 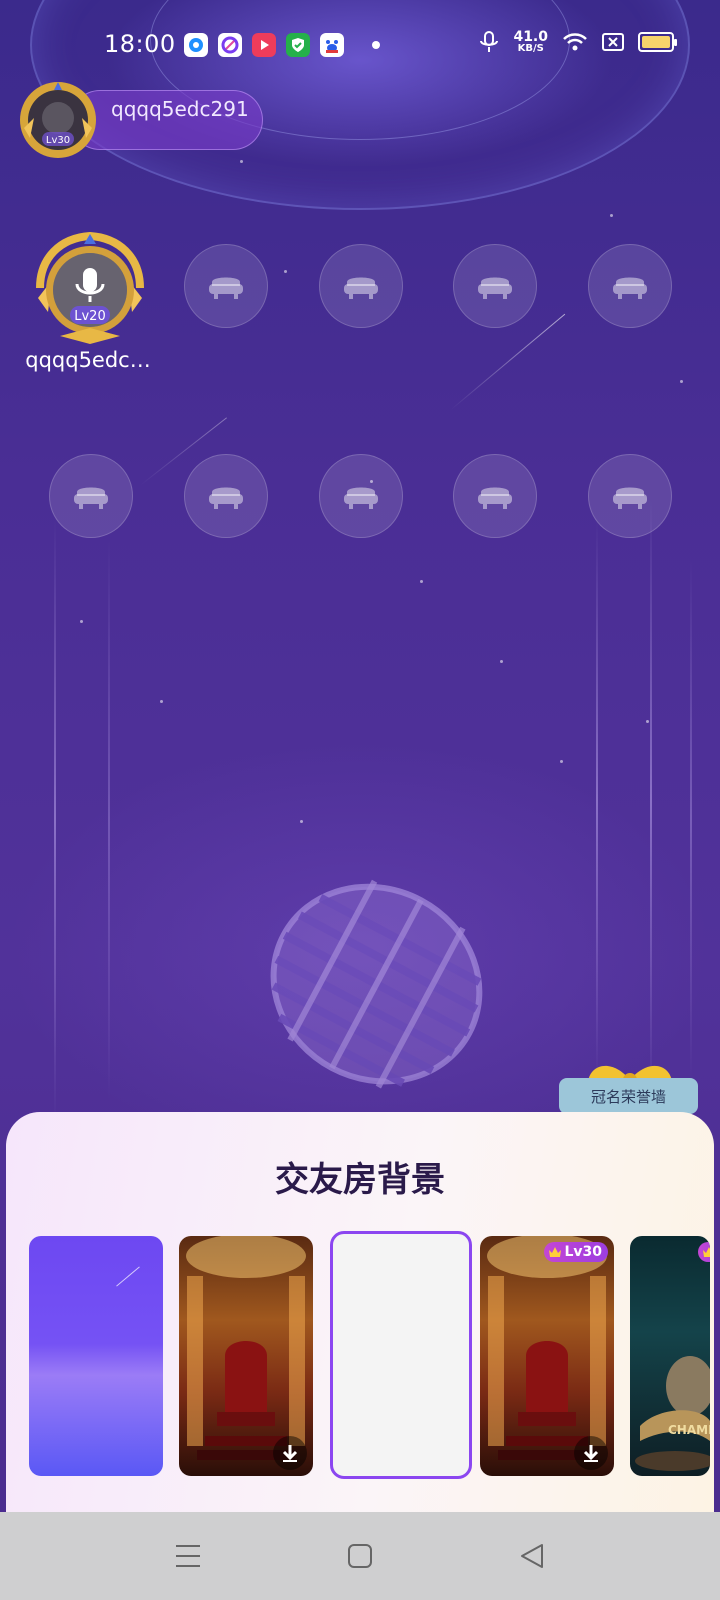 What do you see at coordinates (575, 42) in the screenshot?
I see `wifi-icon` at bounding box center [575, 42].